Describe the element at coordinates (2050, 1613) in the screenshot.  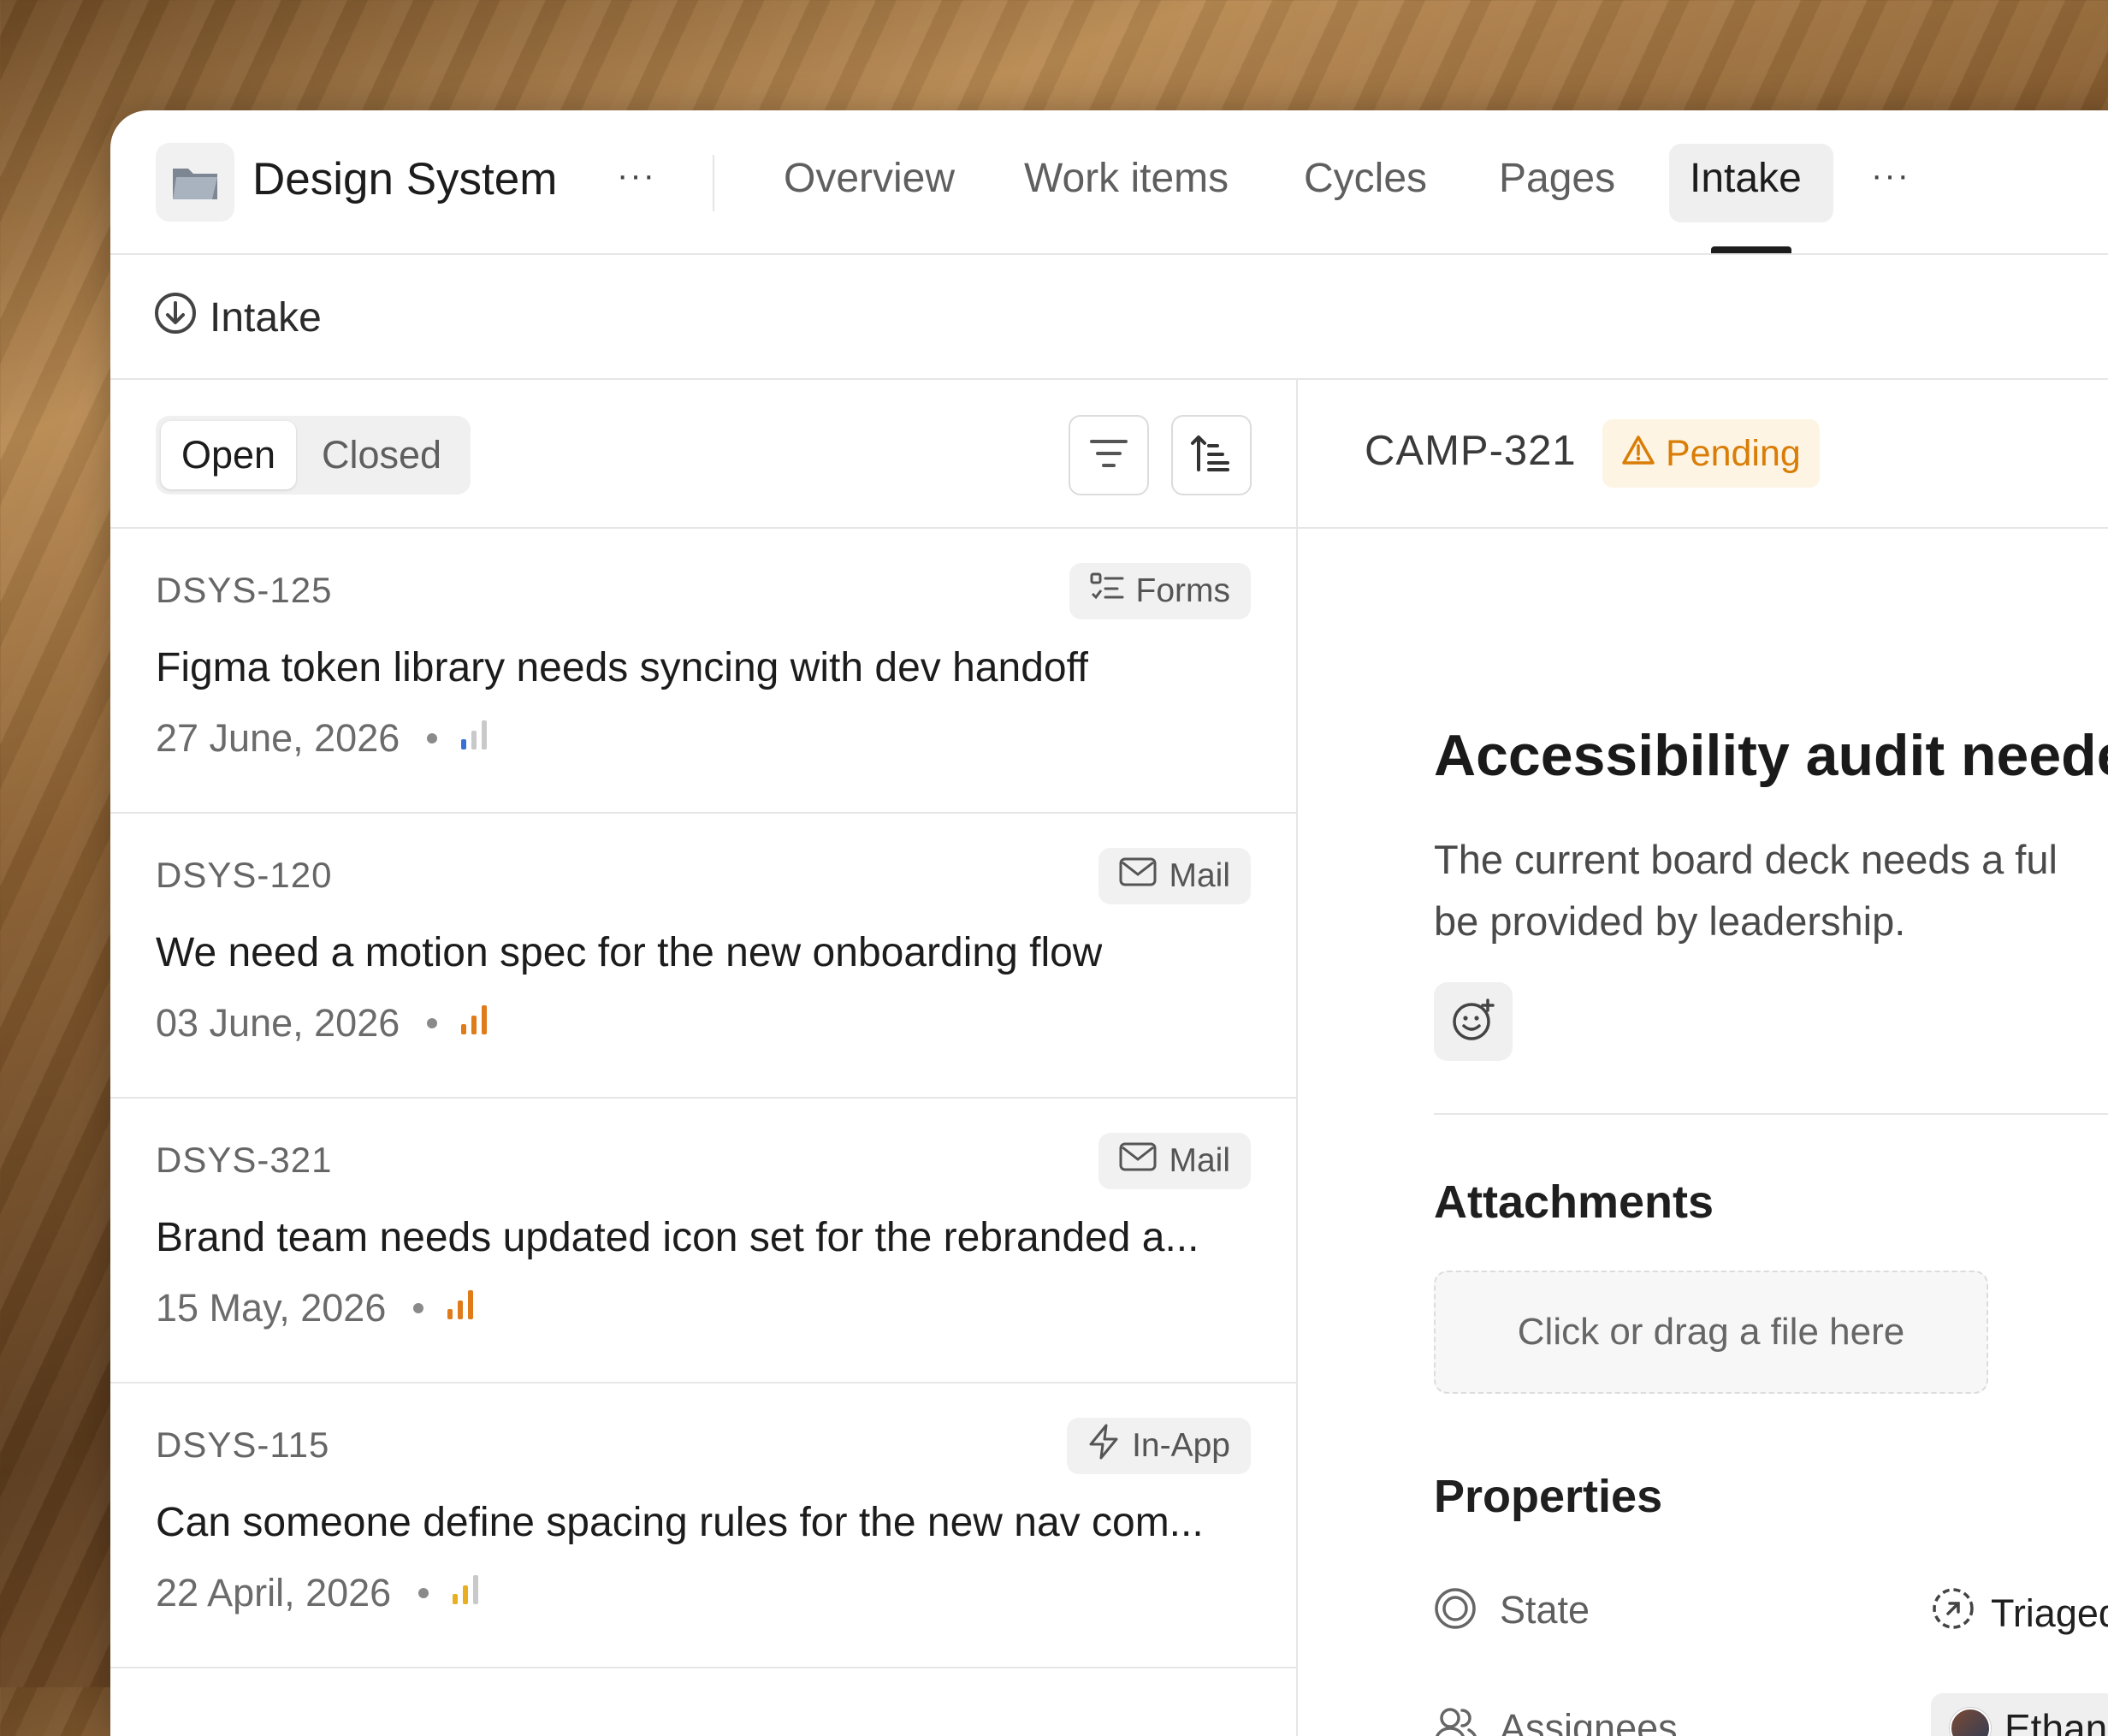
I see `state-value-label: Triaged` at that location.